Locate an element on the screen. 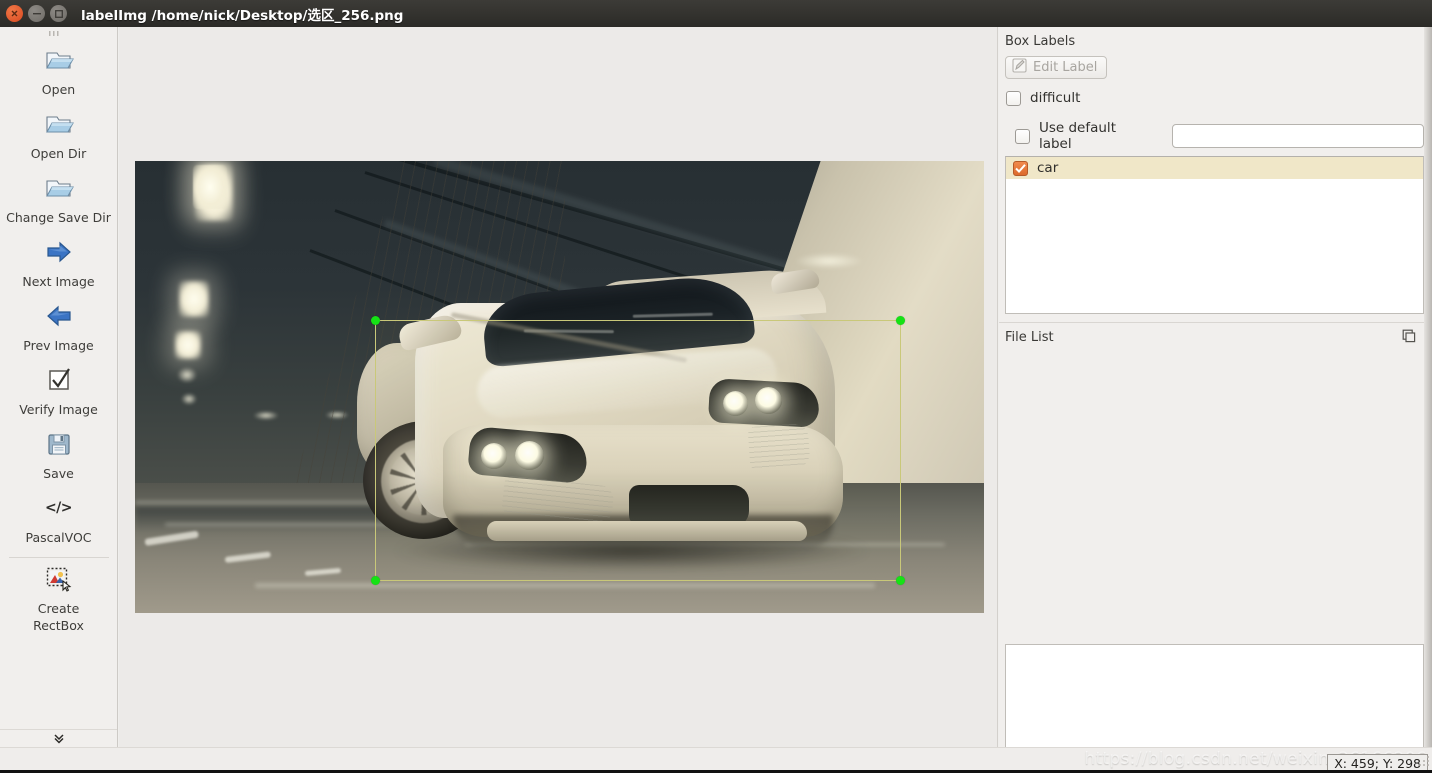 The image size is (1432, 773). pencil-square-icon is located at coordinates (1019, 67).